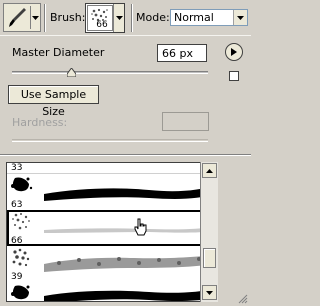 This screenshot has width=320, height=306. I want to click on reset-icon, so click(234, 76).